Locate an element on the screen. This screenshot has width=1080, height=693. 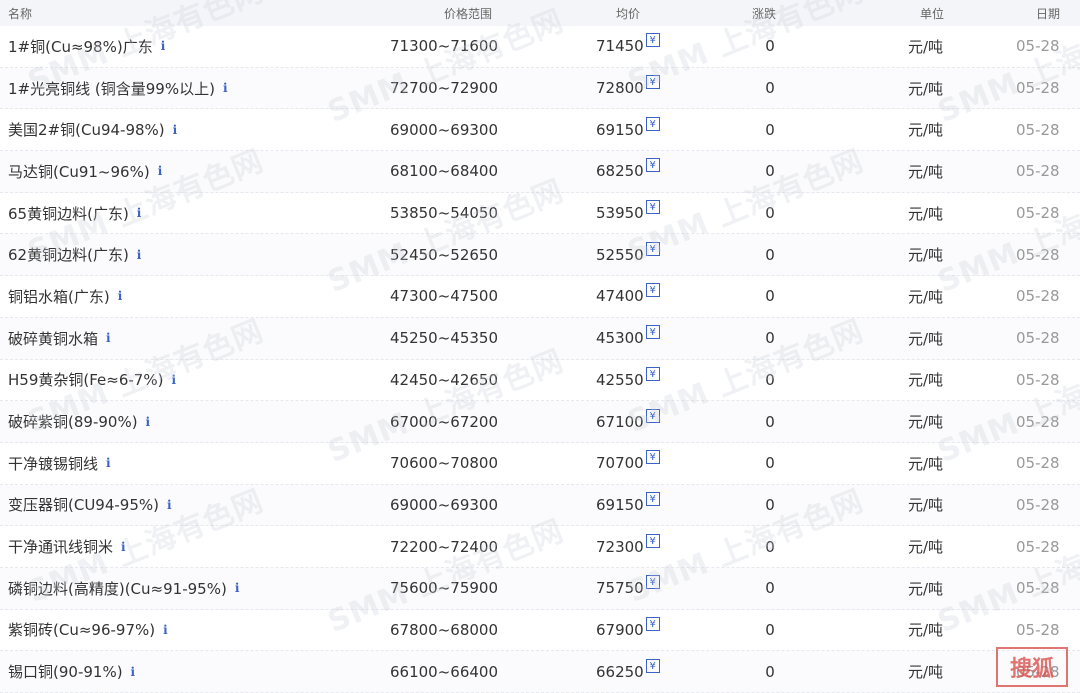
row-avg-cell: 53950 ¥ is located at coordinates (631, 213).